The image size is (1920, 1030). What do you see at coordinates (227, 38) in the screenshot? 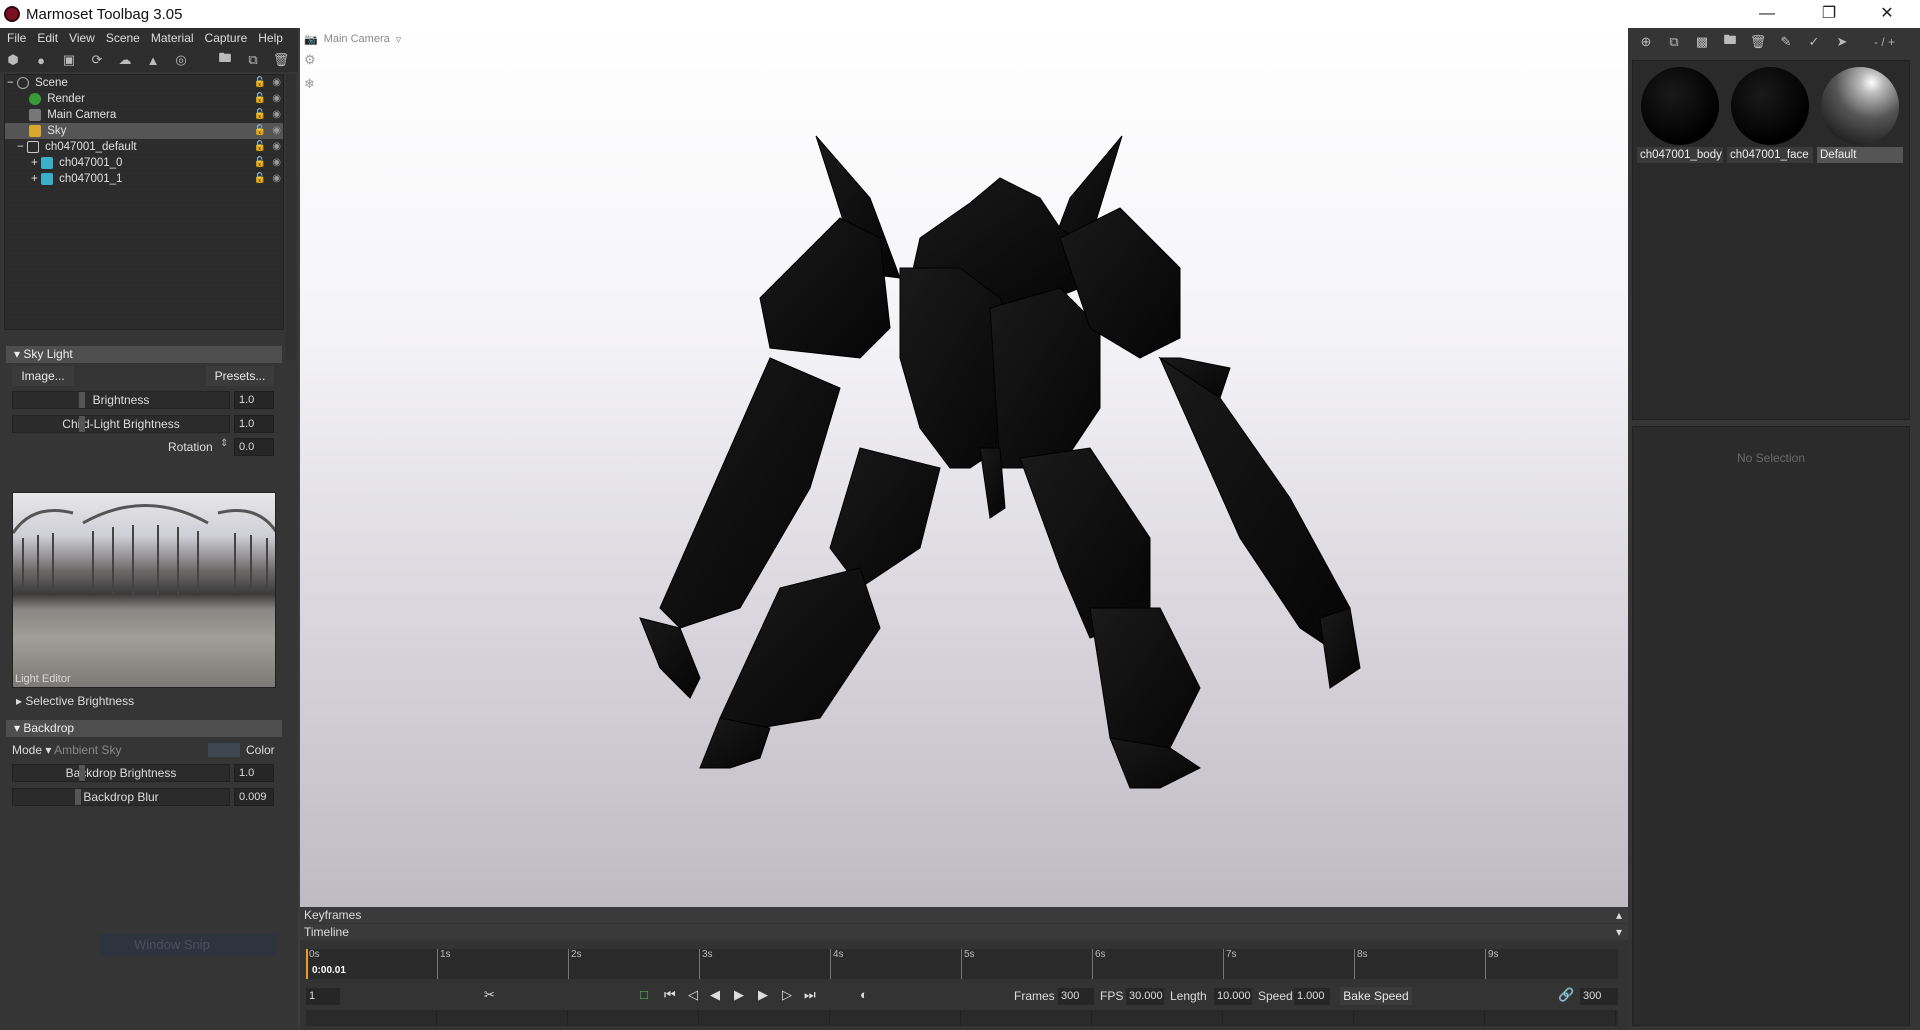
I see `menu-capture: Capture` at bounding box center [227, 38].